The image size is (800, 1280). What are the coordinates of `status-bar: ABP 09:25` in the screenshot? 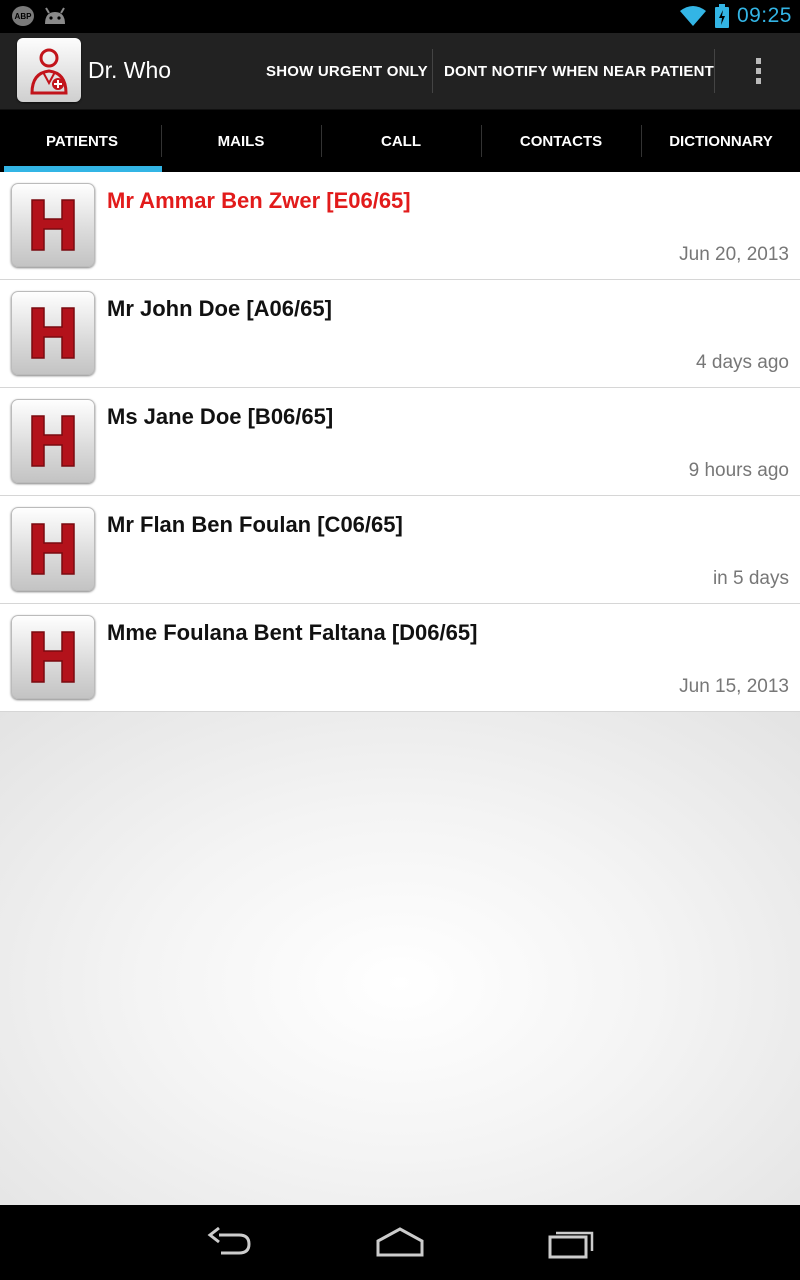 It's located at (400, 16).